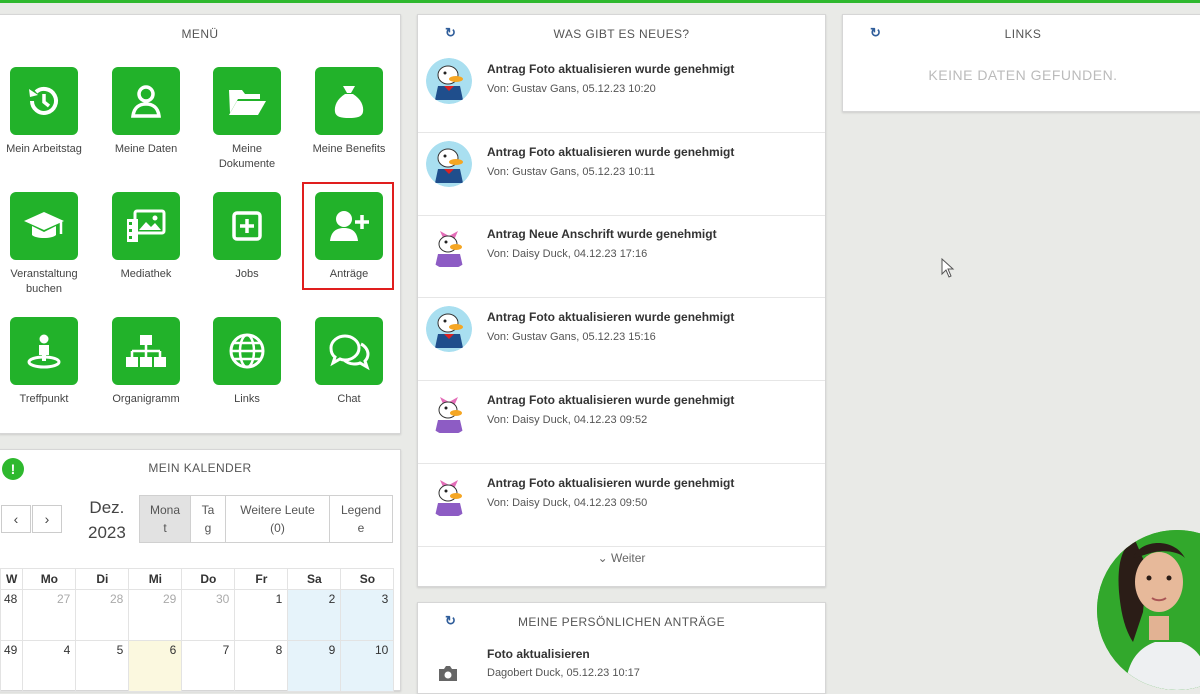  Describe the element at coordinates (563, 673) in the screenshot. I see `request-item-meta: Dagobert Duck, 05.12.23 10:17` at that location.